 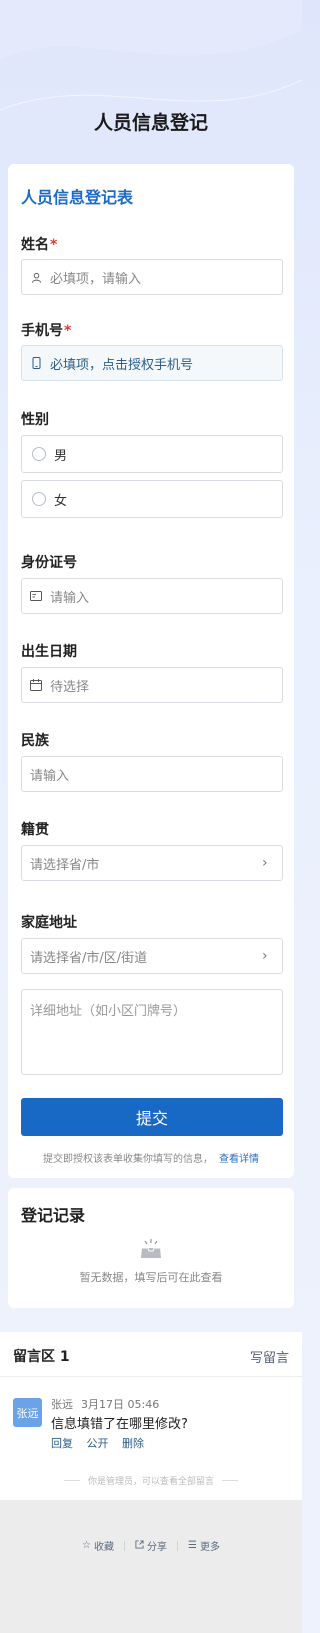 What do you see at coordinates (152, 863) in the screenshot?
I see `native-place-select: 请选择省/市 ›` at bounding box center [152, 863].